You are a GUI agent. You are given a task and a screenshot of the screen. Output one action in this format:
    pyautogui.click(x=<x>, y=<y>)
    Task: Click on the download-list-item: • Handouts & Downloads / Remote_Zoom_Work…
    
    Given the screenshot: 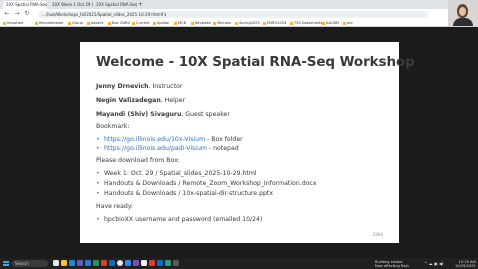 What is the action you would take?
    pyautogui.click(x=206, y=184)
    